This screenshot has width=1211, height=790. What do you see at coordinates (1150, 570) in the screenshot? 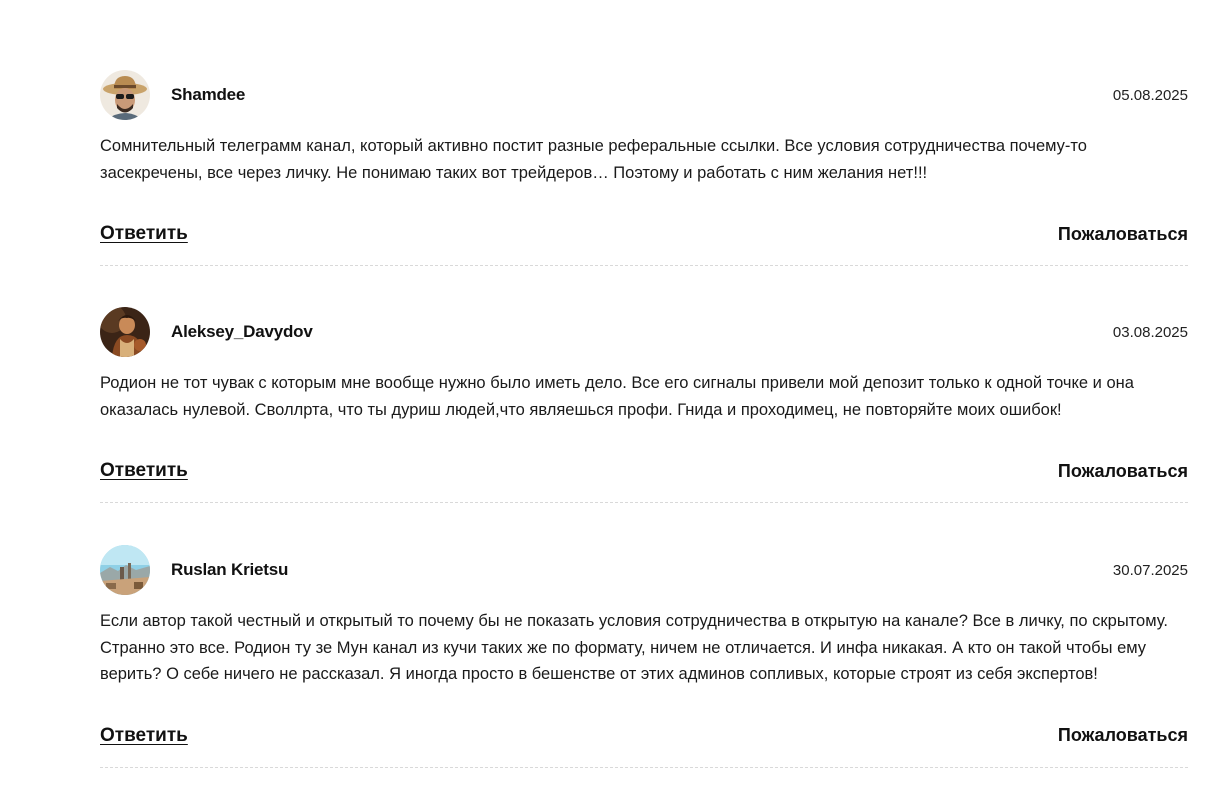
I see `comment-date: 30.07.2025` at bounding box center [1150, 570].